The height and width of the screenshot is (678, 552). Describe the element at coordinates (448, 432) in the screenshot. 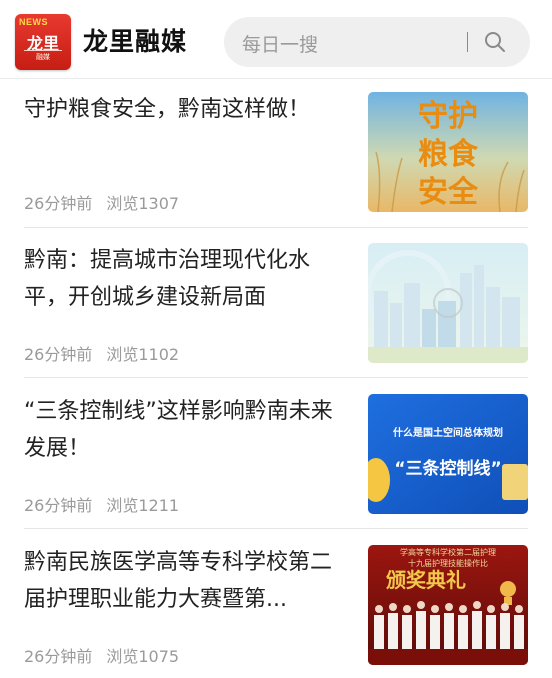

I see `thumb-subtitle: 什么是国土空间总体规划` at that location.